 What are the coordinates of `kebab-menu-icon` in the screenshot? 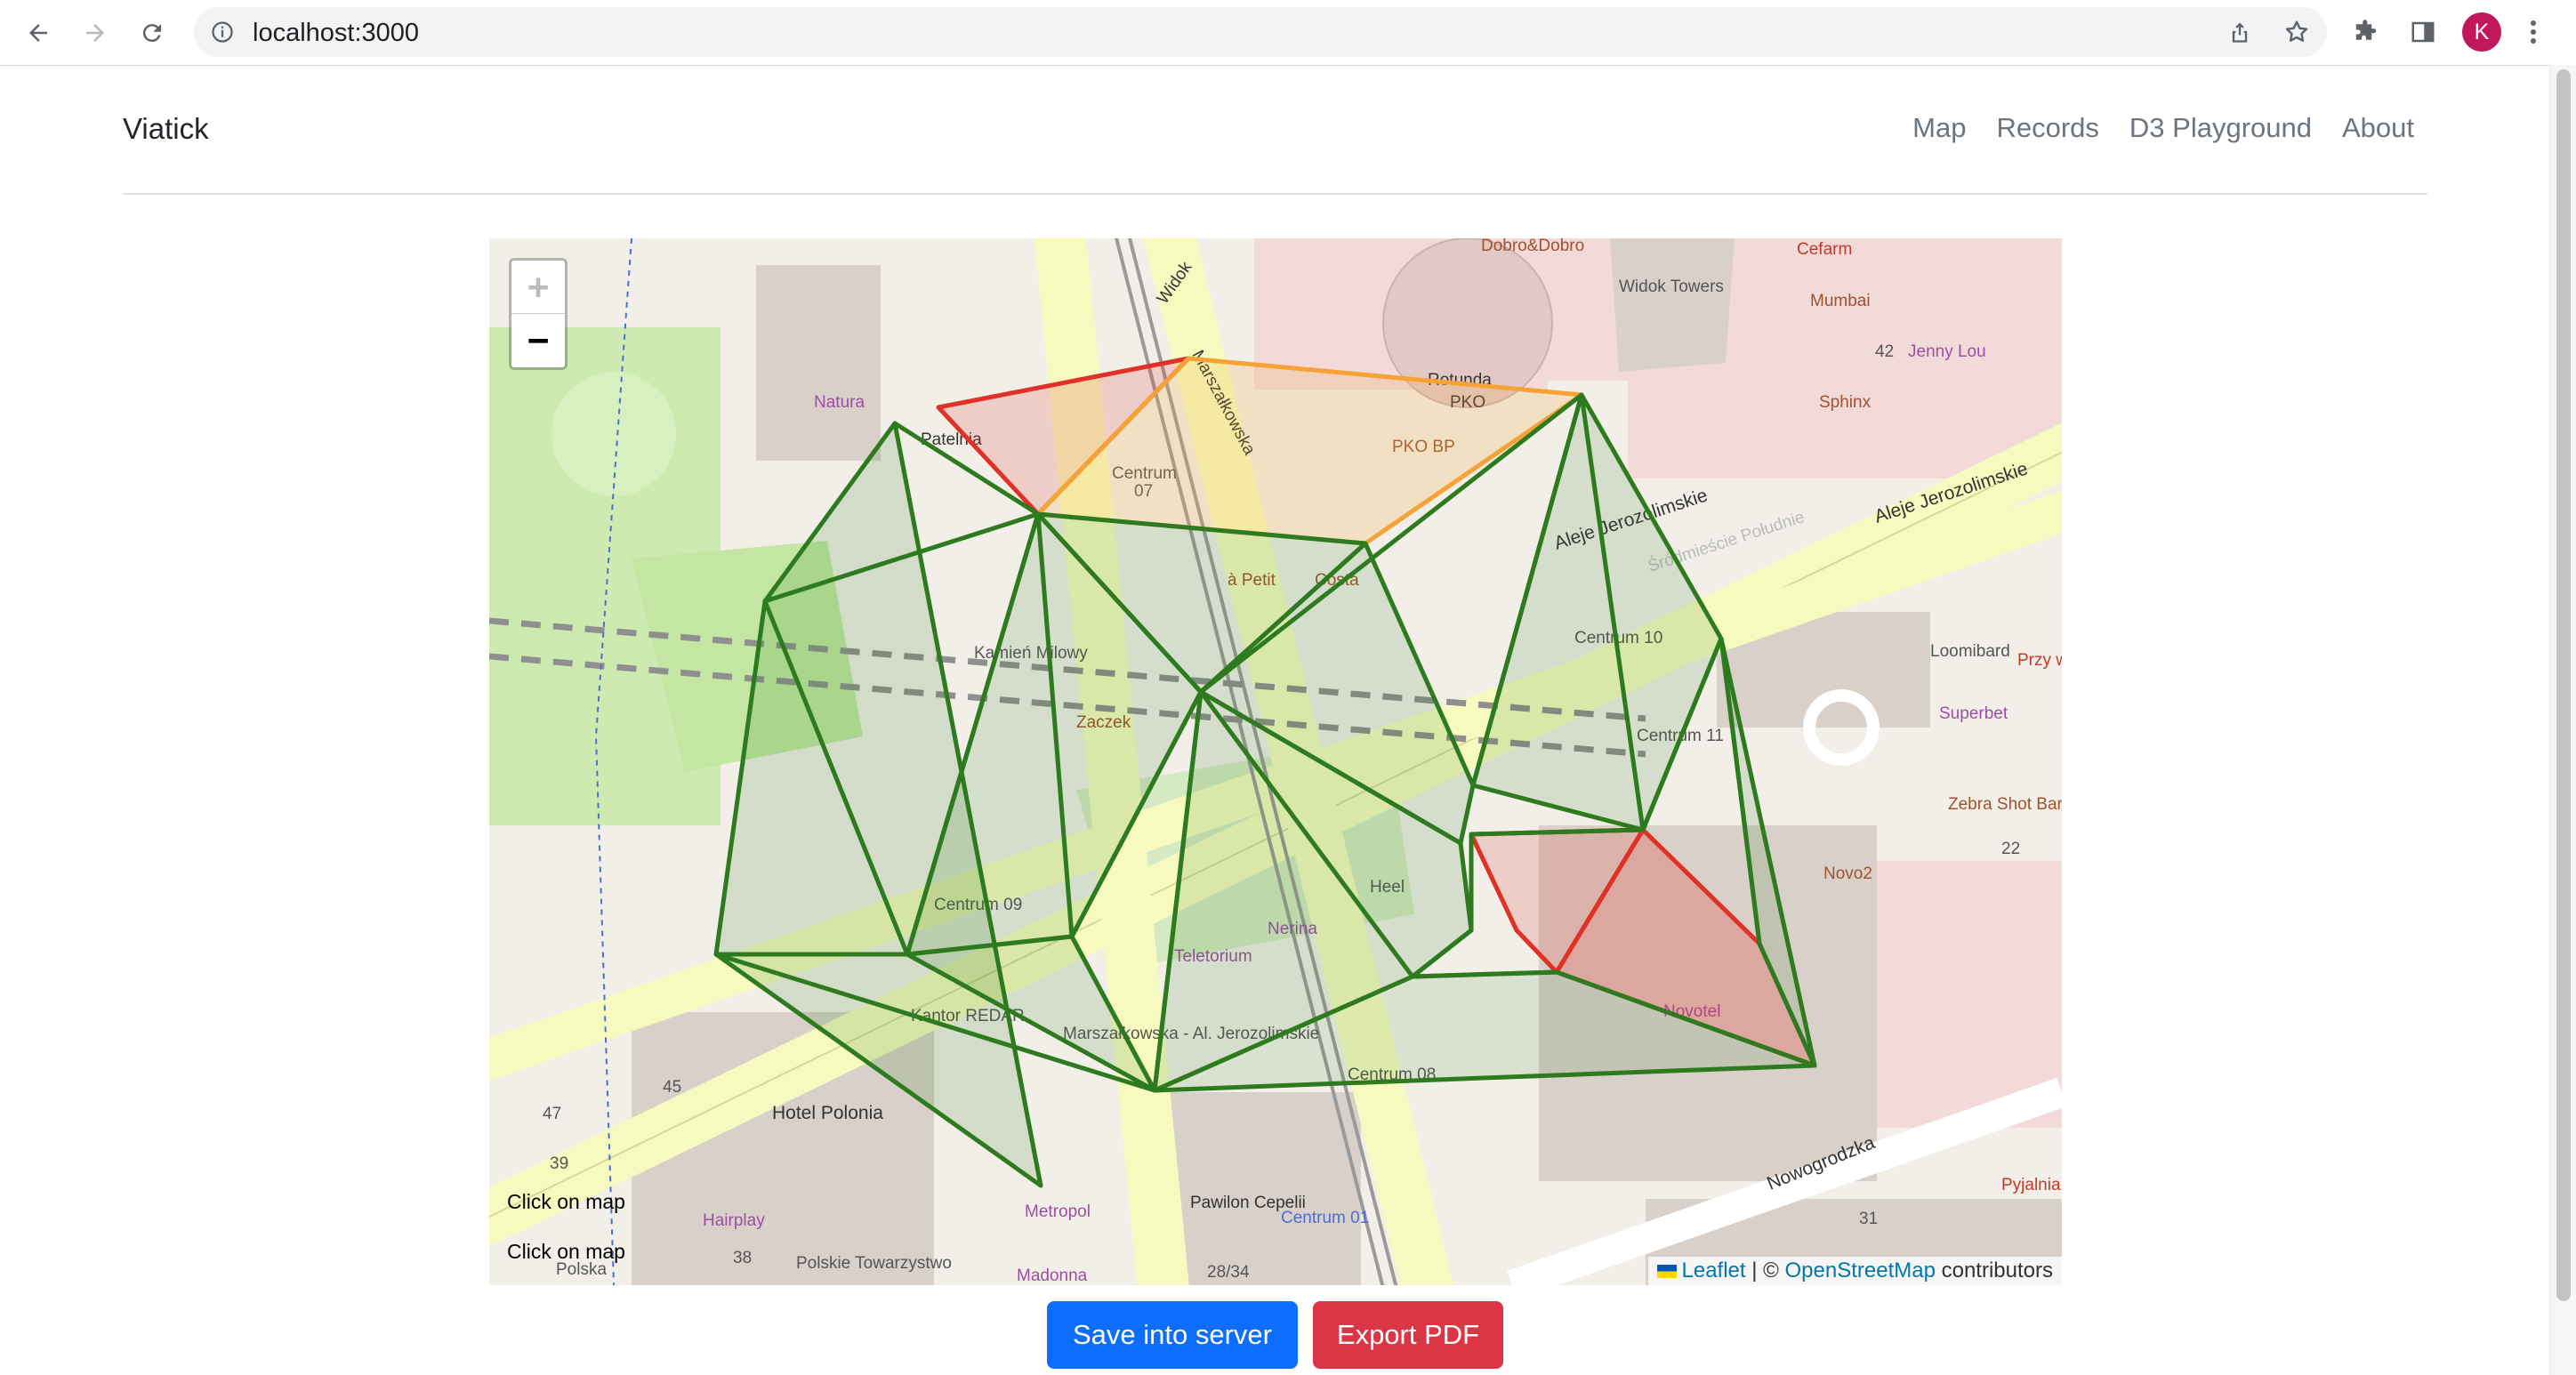 It's located at (2533, 32).